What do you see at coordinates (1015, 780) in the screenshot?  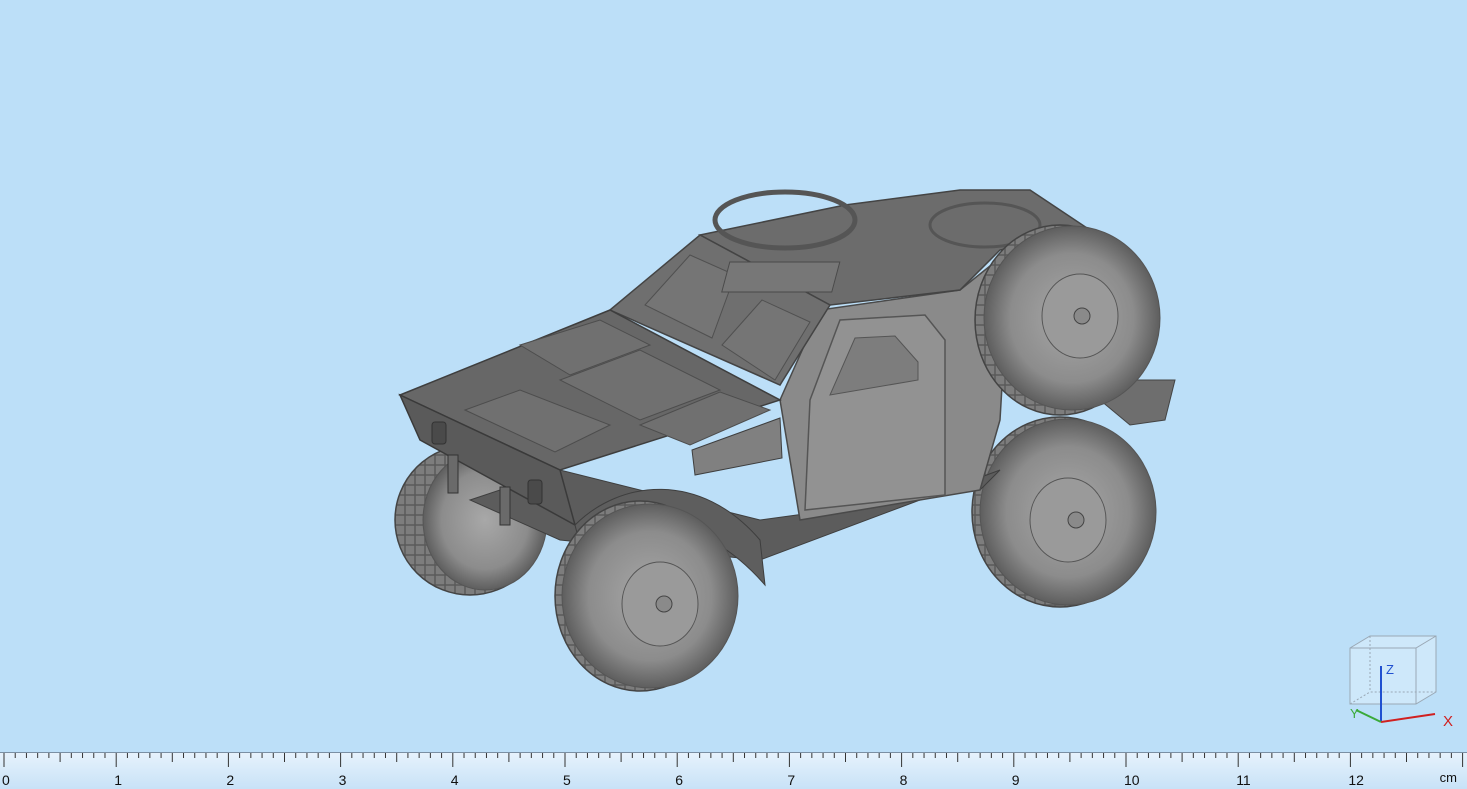 I see `ruler-tick-label: 9` at bounding box center [1015, 780].